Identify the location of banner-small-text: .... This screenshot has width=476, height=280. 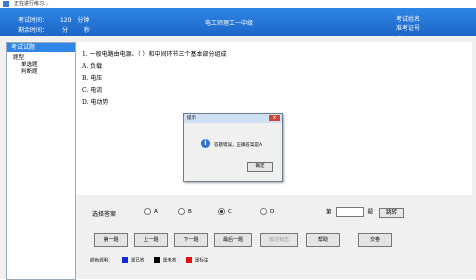
(400, 34).